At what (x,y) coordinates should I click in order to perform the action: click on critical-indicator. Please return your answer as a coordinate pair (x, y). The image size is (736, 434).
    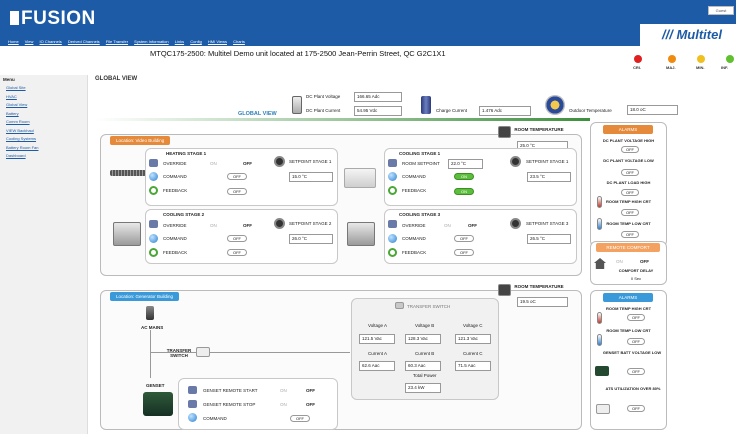
    Looking at the image, I should click on (638, 59).